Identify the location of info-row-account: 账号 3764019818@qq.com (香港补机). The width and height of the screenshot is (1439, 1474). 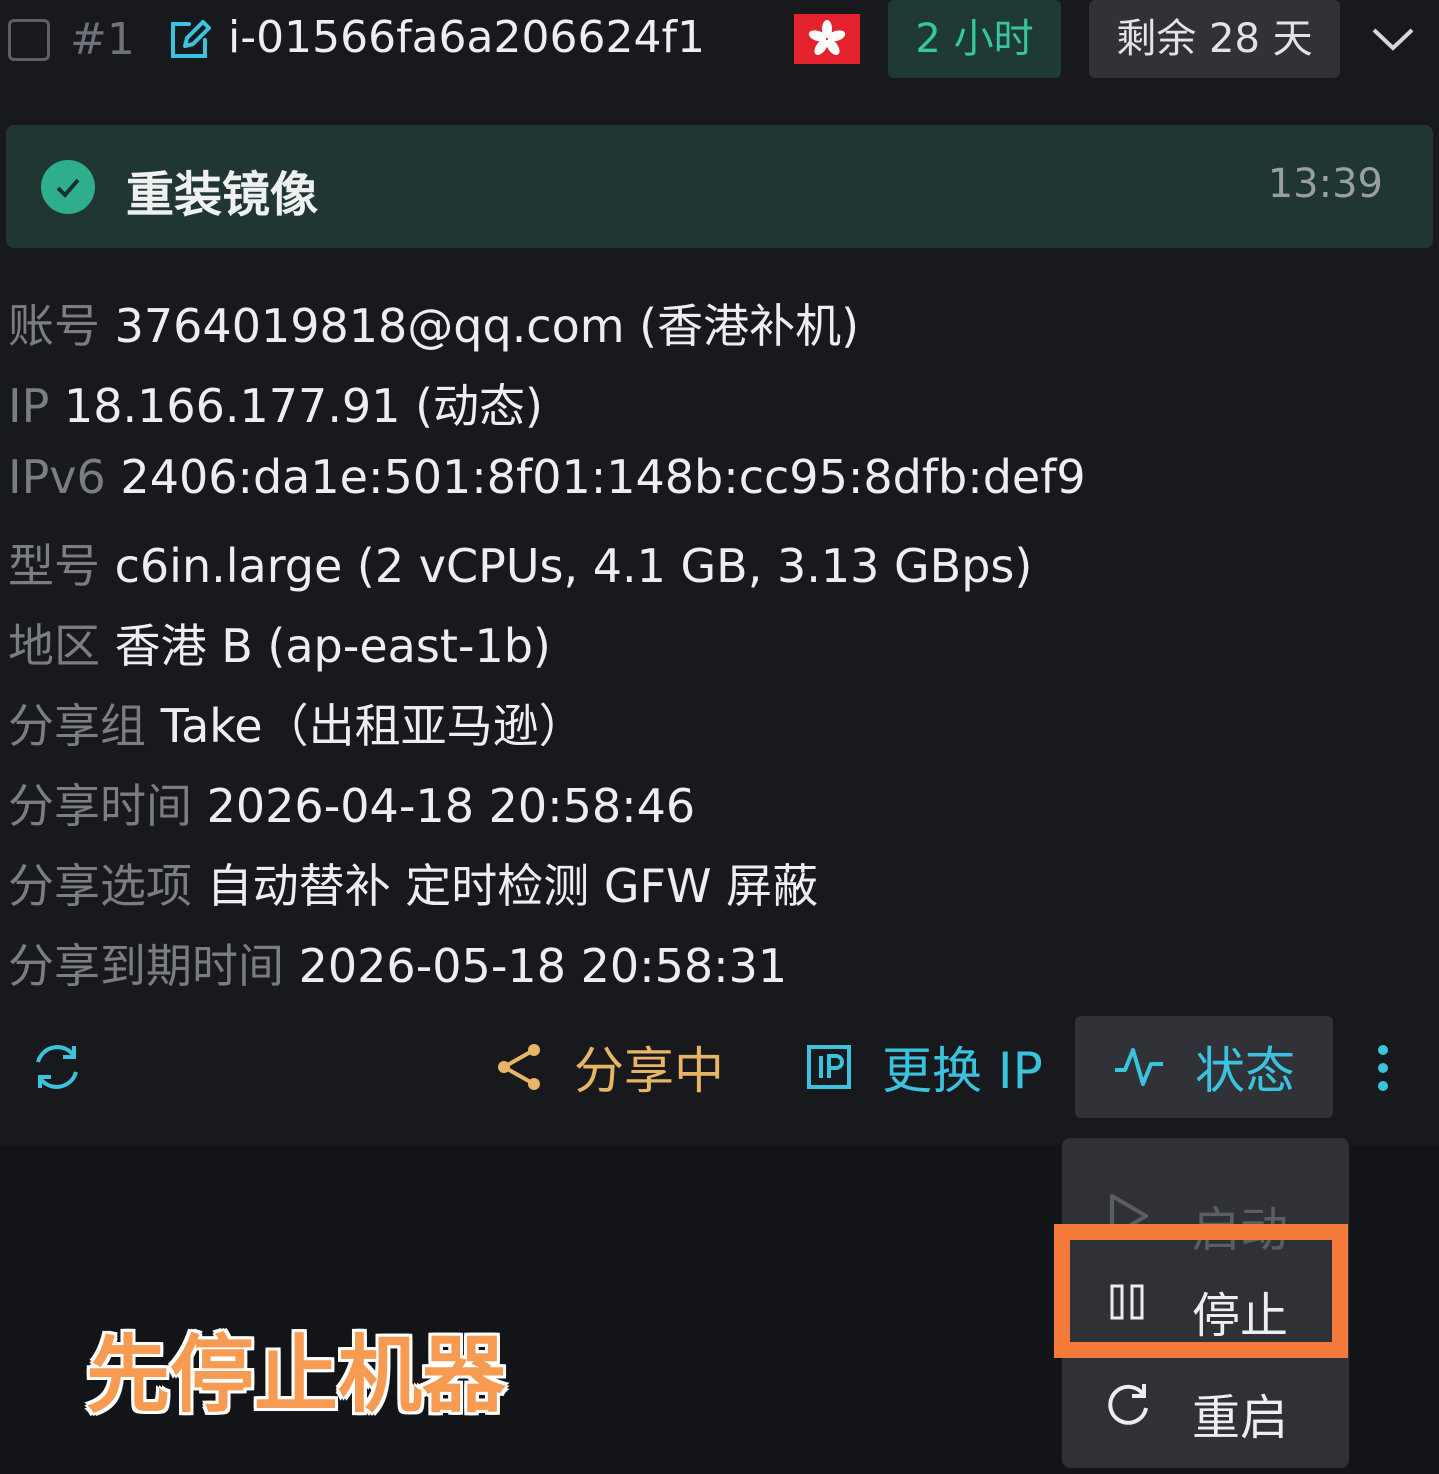
(433, 323).